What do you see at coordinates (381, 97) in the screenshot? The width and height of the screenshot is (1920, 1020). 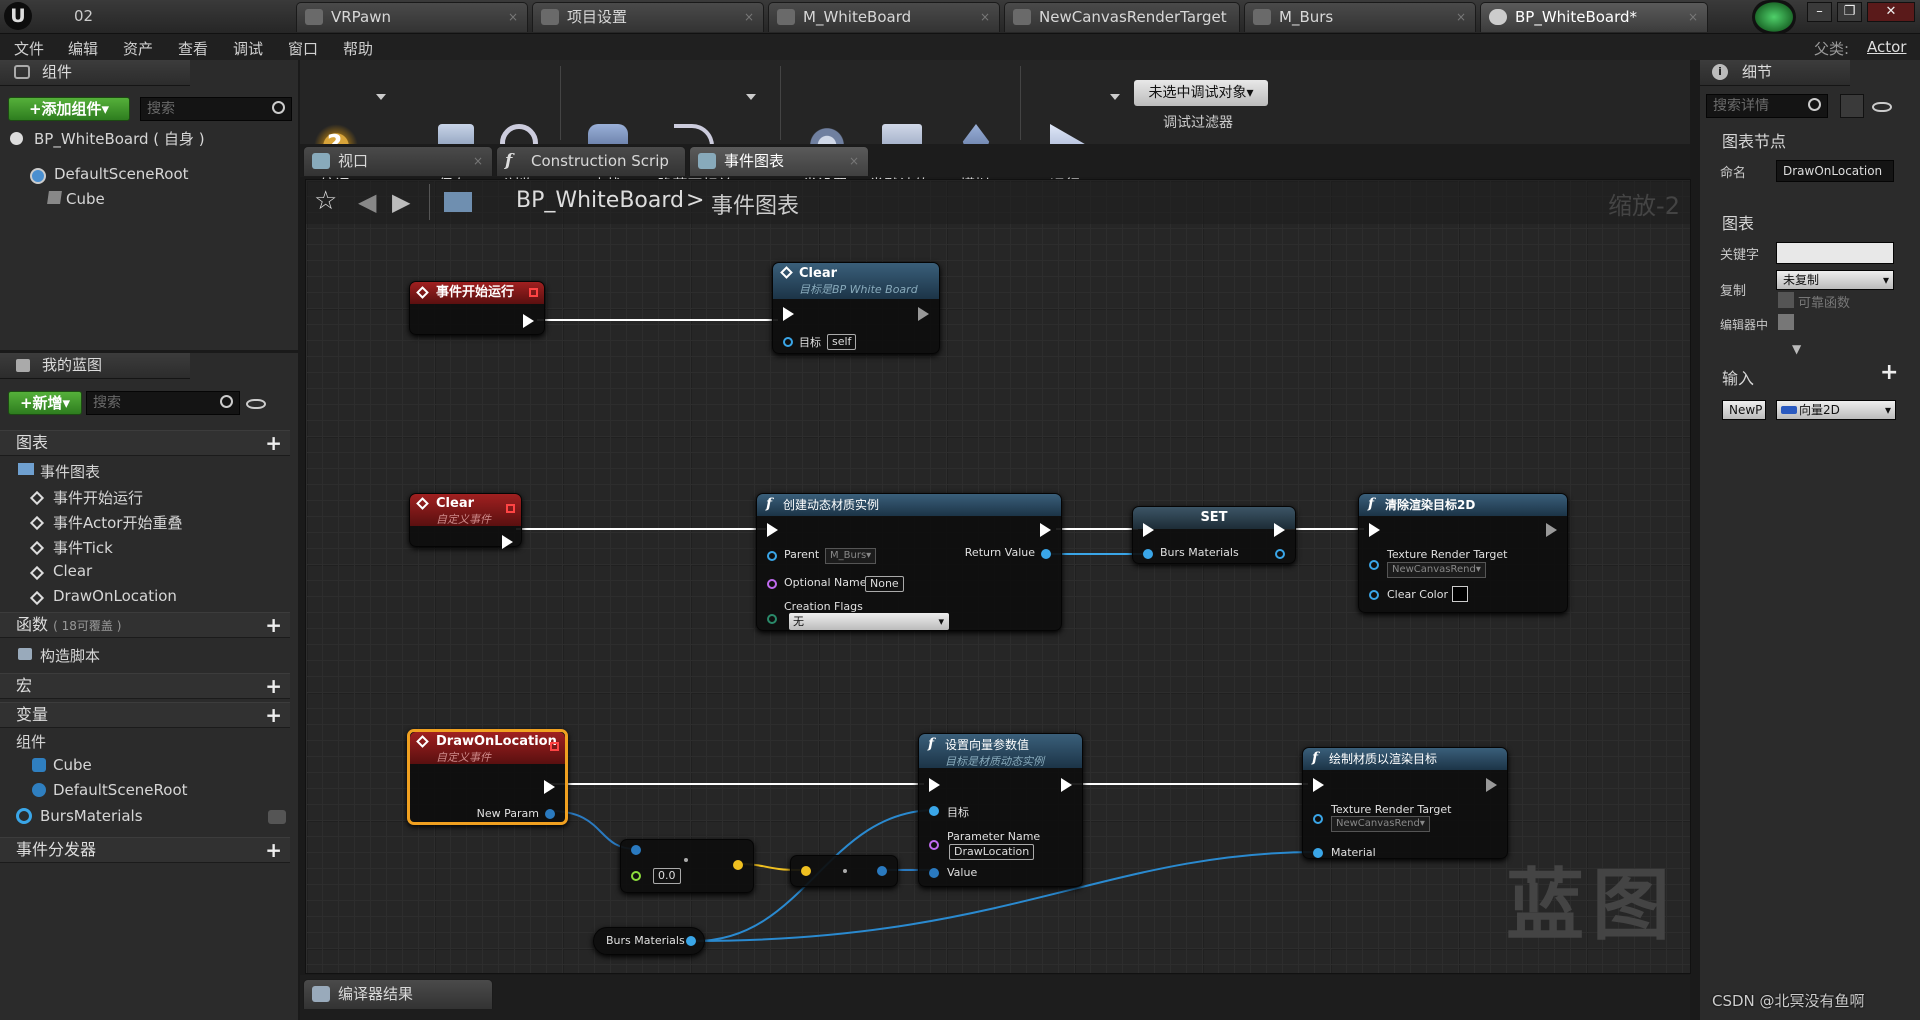 I see `compile-options-icon` at bounding box center [381, 97].